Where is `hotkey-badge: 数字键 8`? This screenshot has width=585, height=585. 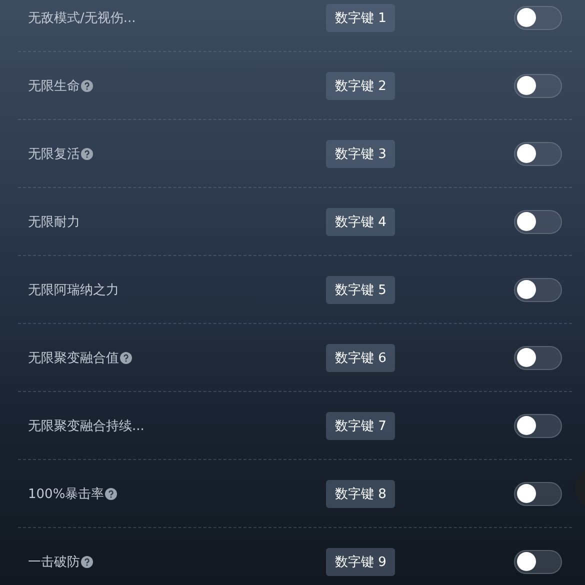
hotkey-badge: 数字键 8 is located at coordinates (361, 494).